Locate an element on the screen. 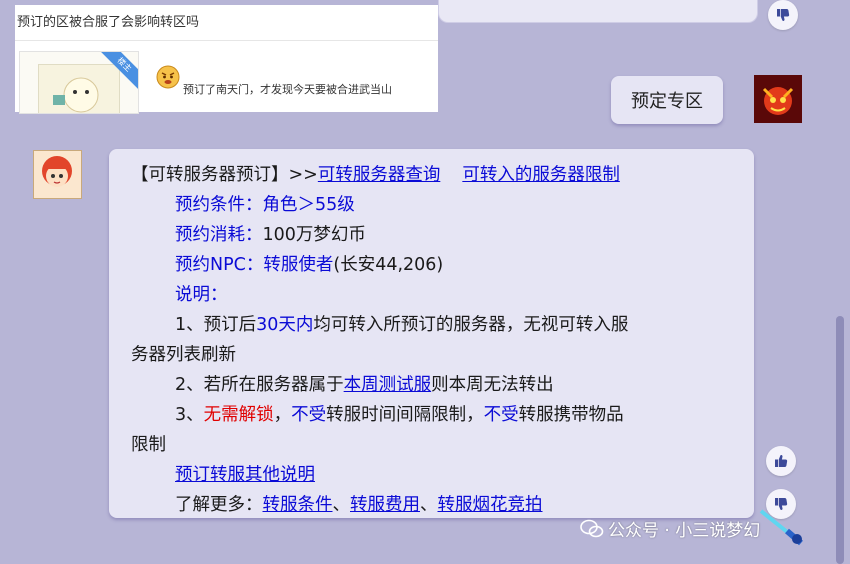  condition-value: 角色＞55级 is located at coordinates (308, 205).